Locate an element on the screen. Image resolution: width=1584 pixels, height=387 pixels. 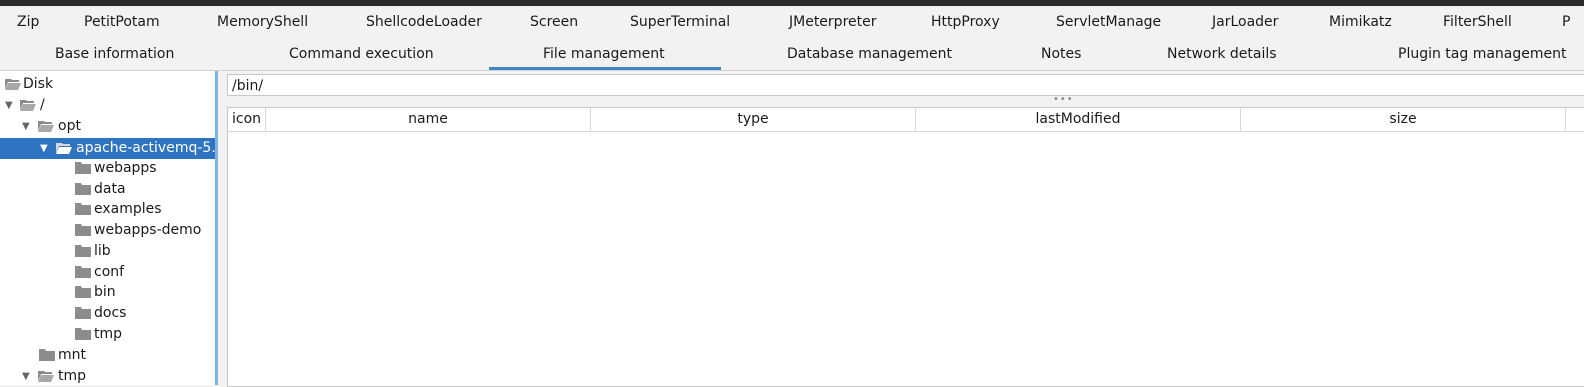
tab-file-management: File management is located at coordinates (604, 54).